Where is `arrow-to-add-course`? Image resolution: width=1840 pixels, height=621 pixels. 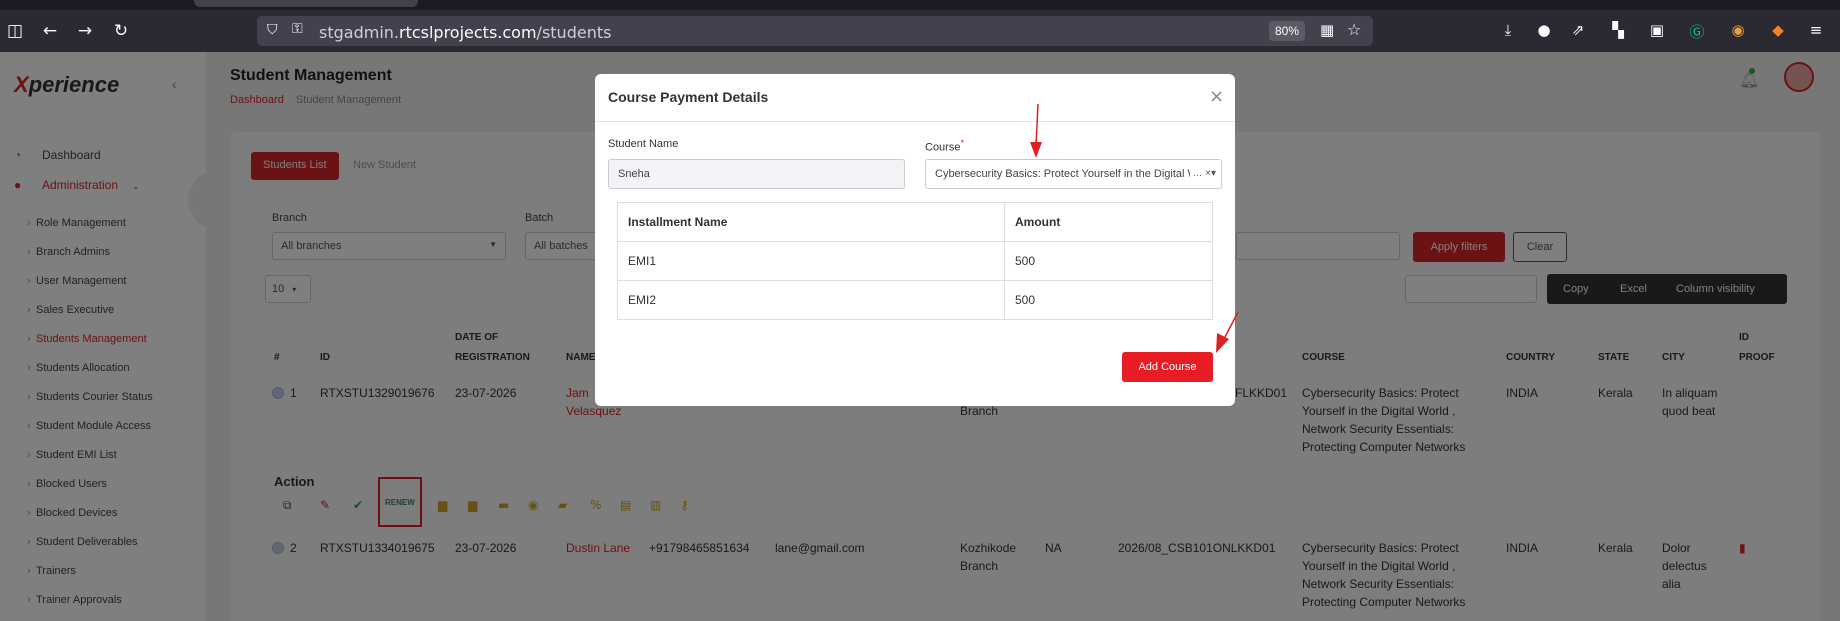
arrow-to-add-course is located at coordinates (1227, 332).